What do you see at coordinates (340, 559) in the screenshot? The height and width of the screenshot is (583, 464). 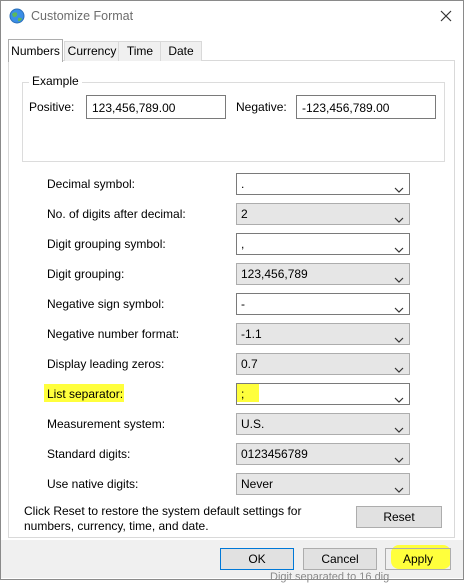 I see `cancel-button: Cancel` at bounding box center [340, 559].